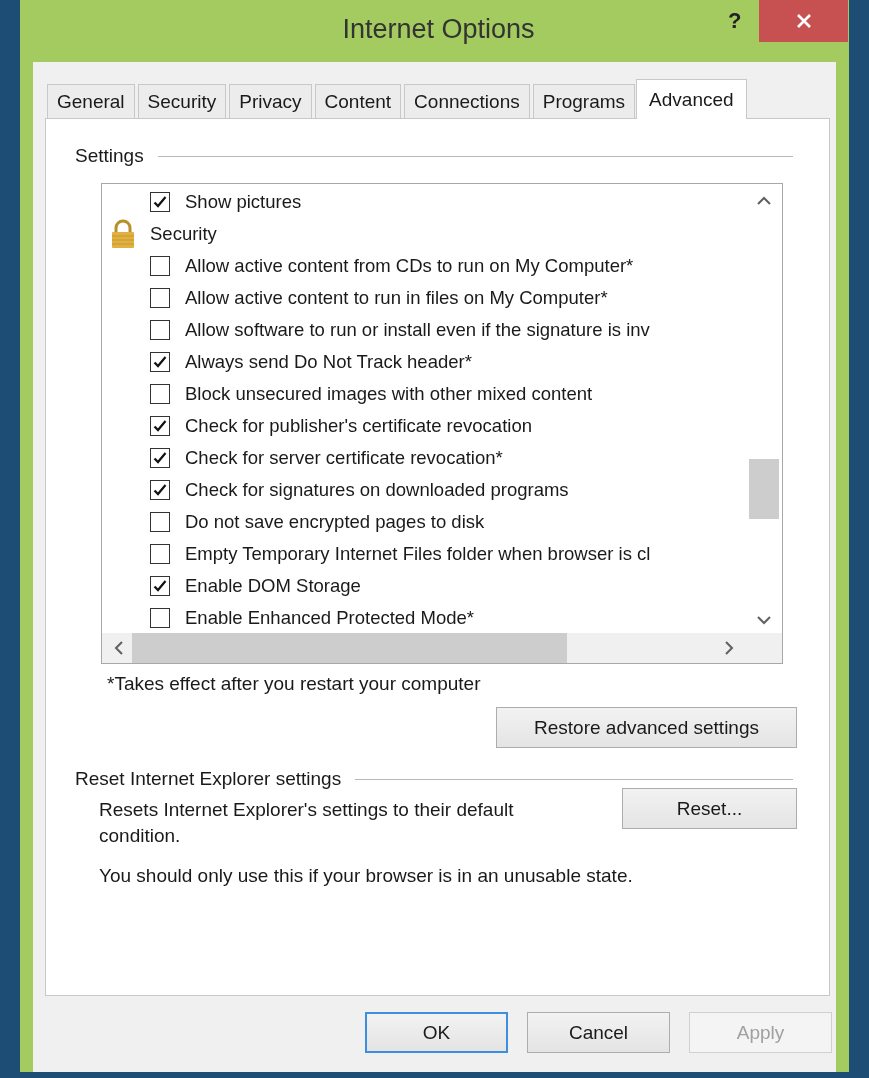 The height and width of the screenshot is (1078, 869). Describe the element at coordinates (329, 618) in the screenshot. I see `option-label: Enable Enhanced Protected Mode*` at that location.